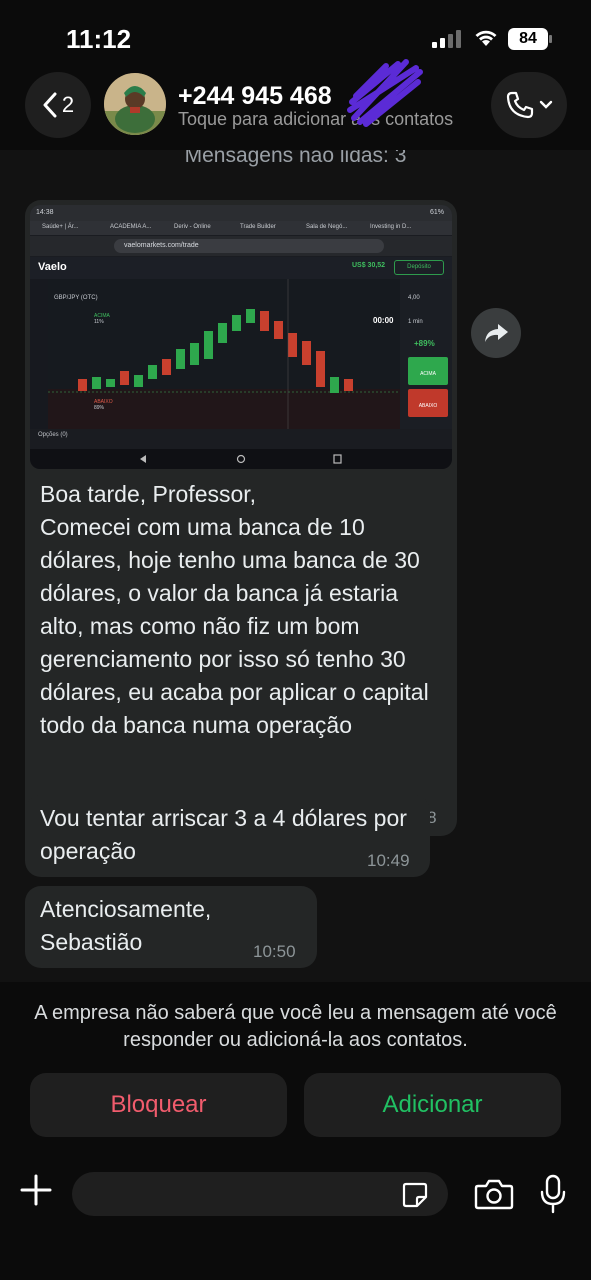 The height and width of the screenshot is (1280, 591). What do you see at coordinates (369, 265) in the screenshot?
I see `account-balance: US$ 30,52` at bounding box center [369, 265].